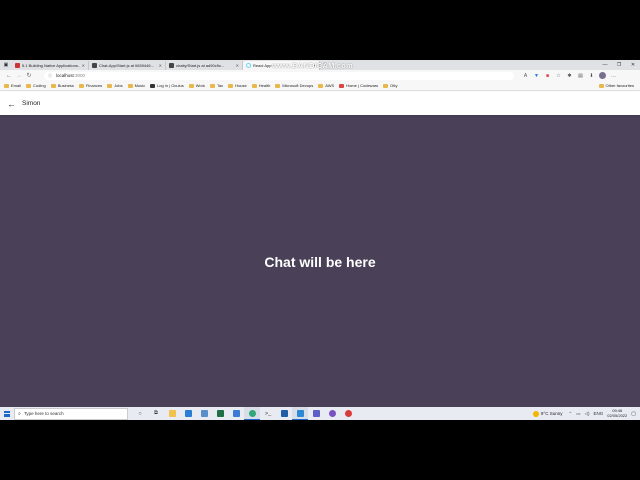 The image size is (640, 480). What do you see at coordinates (156, 413) in the screenshot?
I see `task-view-icon: ⧉` at bounding box center [156, 413].